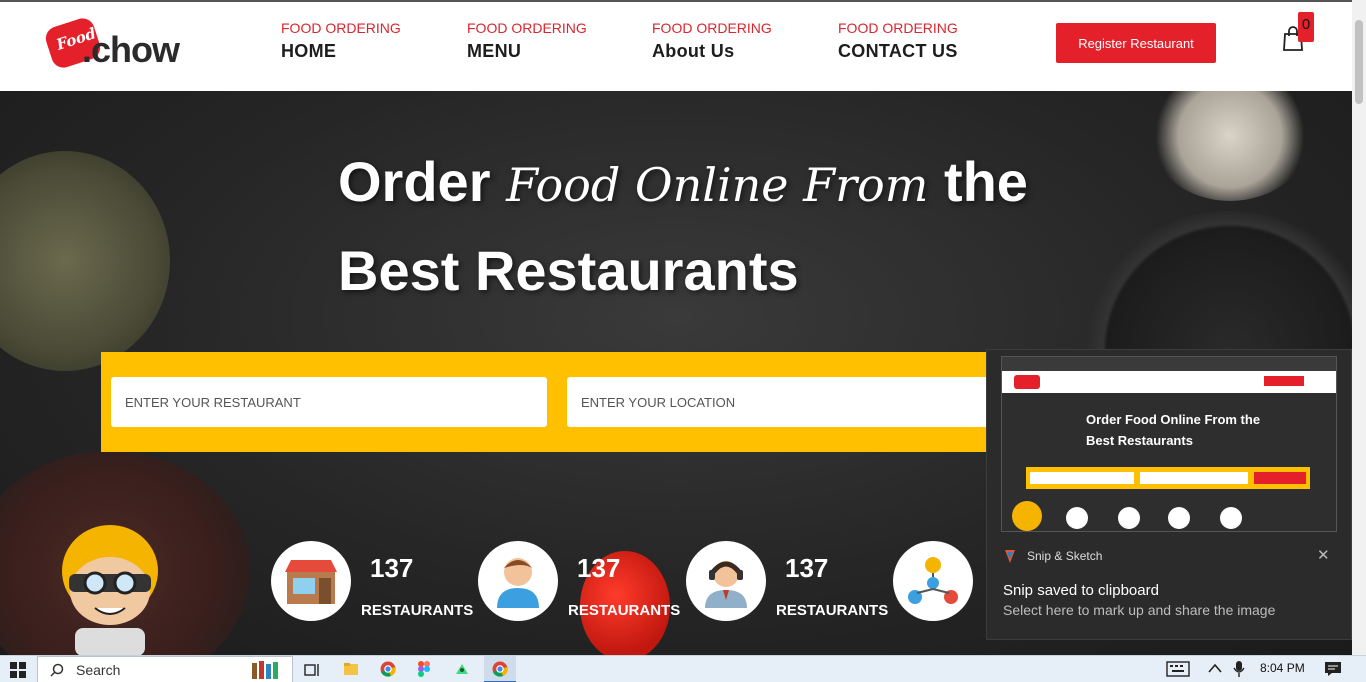  What do you see at coordinates (717, 185) in the screenshot?
I see `headline-script: Food Online From` at bounding box center [717, 185].